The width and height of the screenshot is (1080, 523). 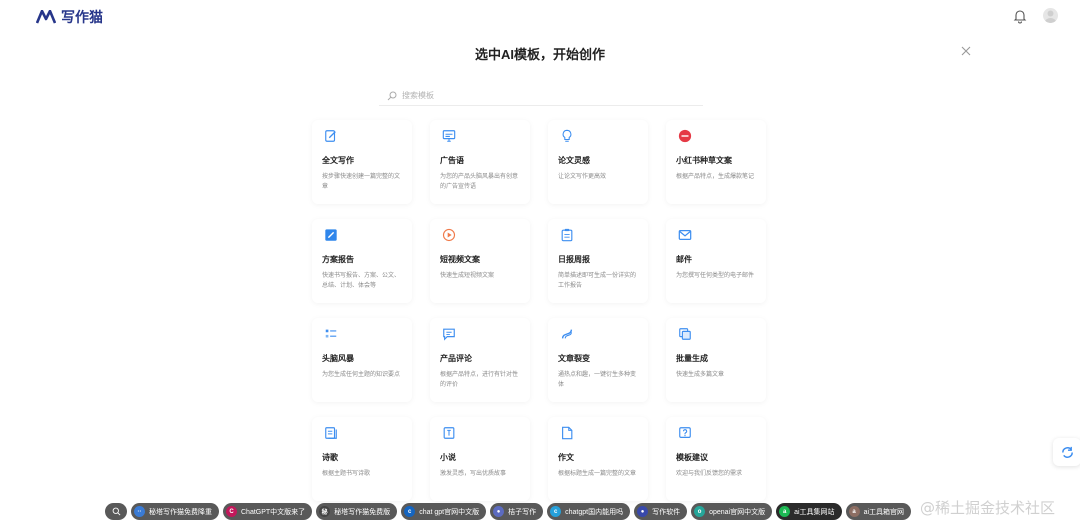 What do you see at coordinates (685, 136) in the screenshot?
I see `xiaohongshu-icon` at bounding box center [685, 136].